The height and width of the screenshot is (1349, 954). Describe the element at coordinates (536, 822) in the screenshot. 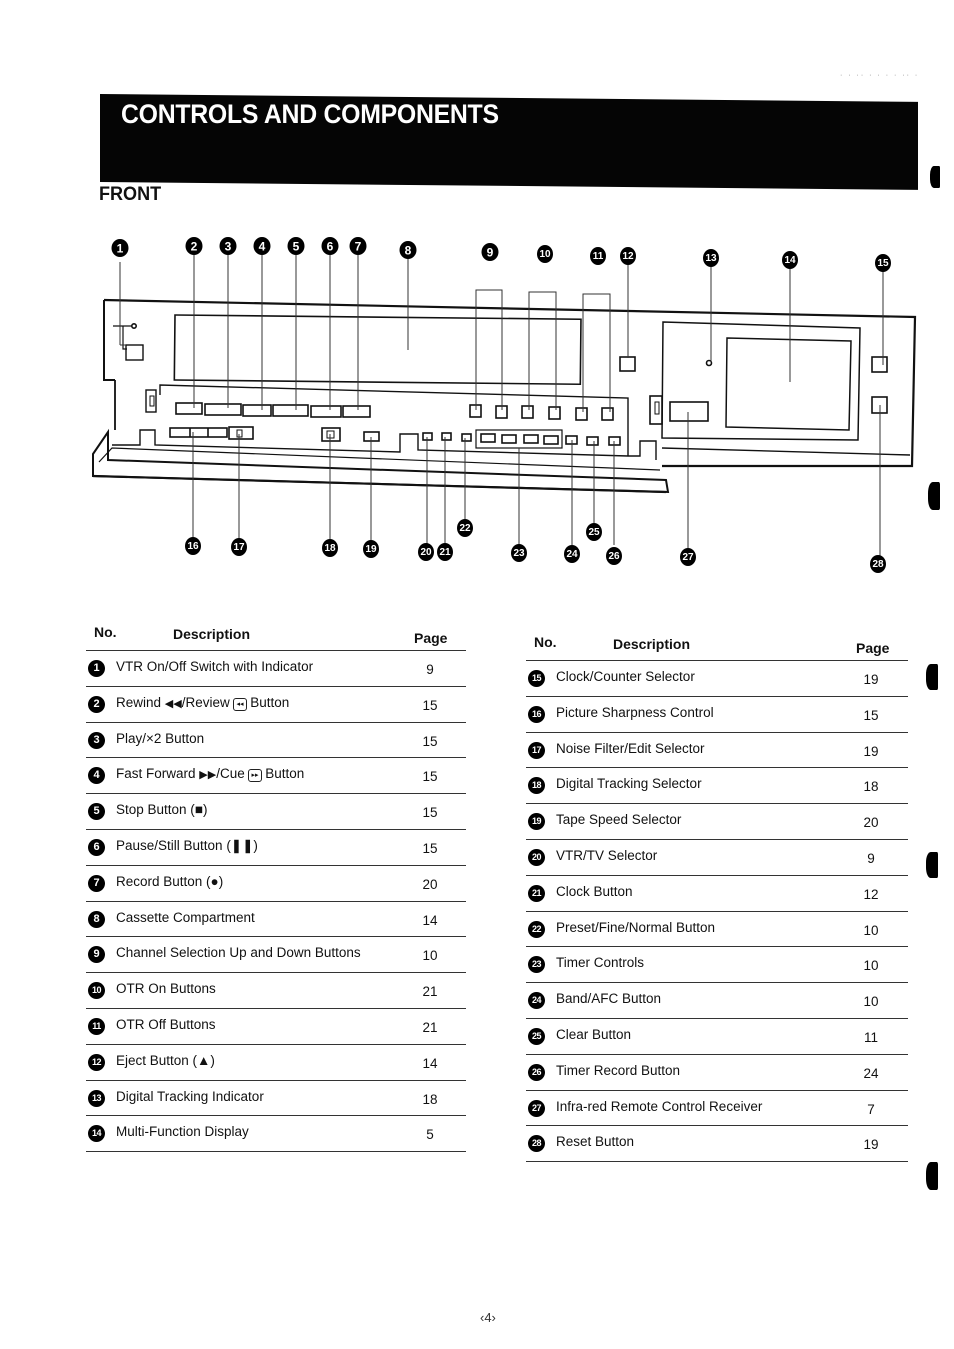

I see `item-number-badge: 19` at that location.